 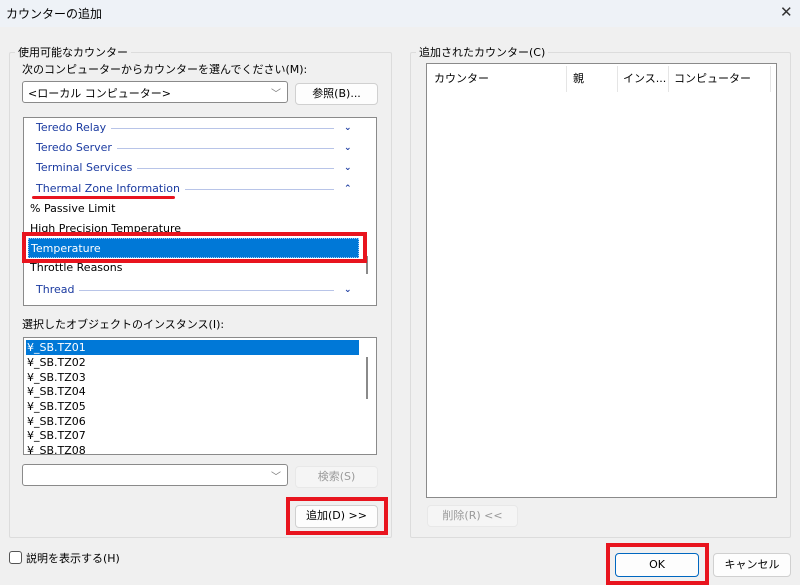 I want to click on close-icon: ✕, so click(x=786, y=12).